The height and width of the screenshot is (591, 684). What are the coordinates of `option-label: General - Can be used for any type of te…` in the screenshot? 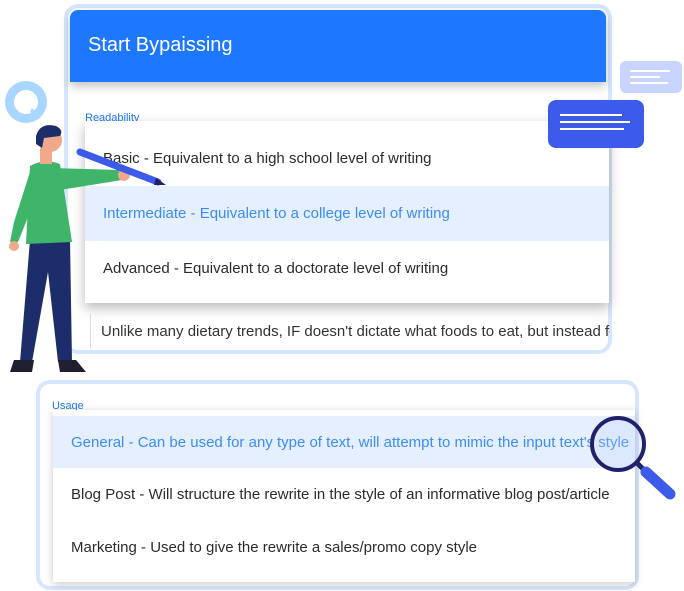 It's located at (350, 442).